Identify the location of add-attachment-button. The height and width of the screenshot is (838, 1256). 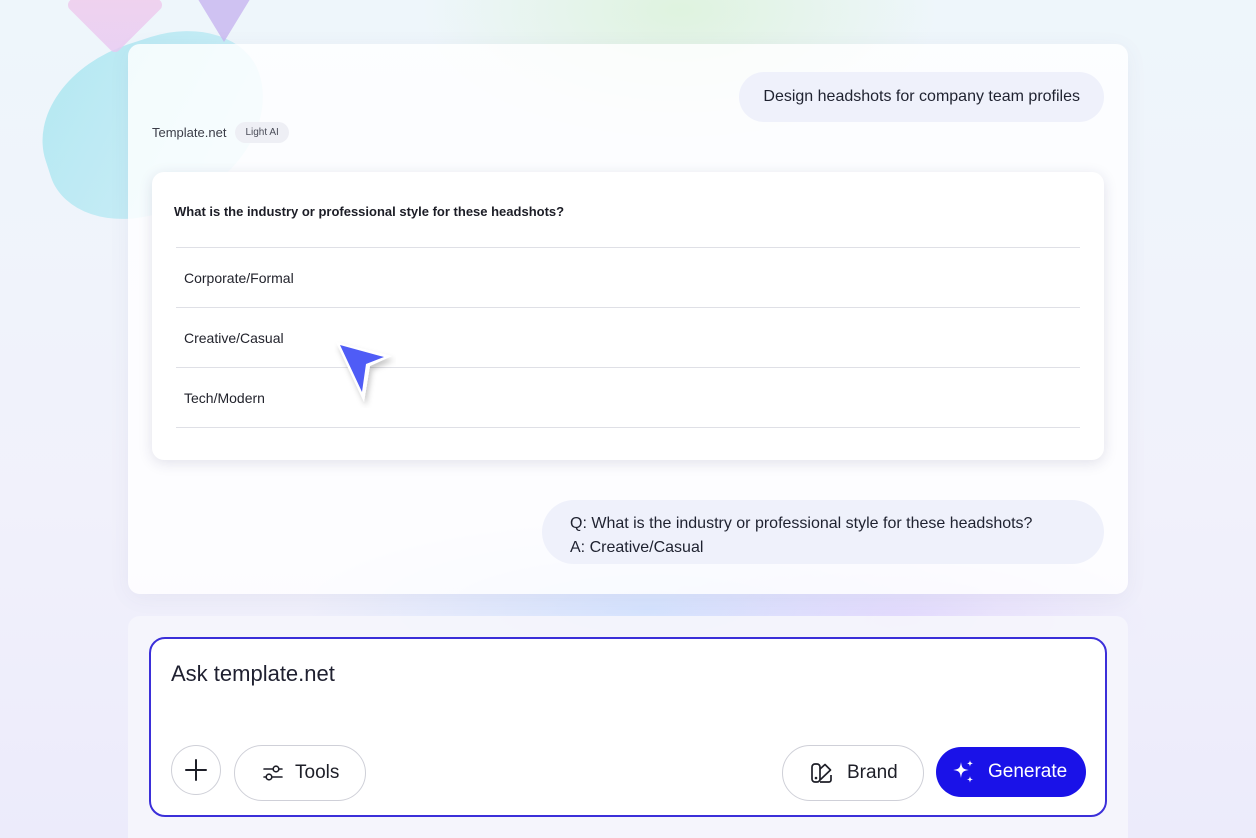
(196, 770).